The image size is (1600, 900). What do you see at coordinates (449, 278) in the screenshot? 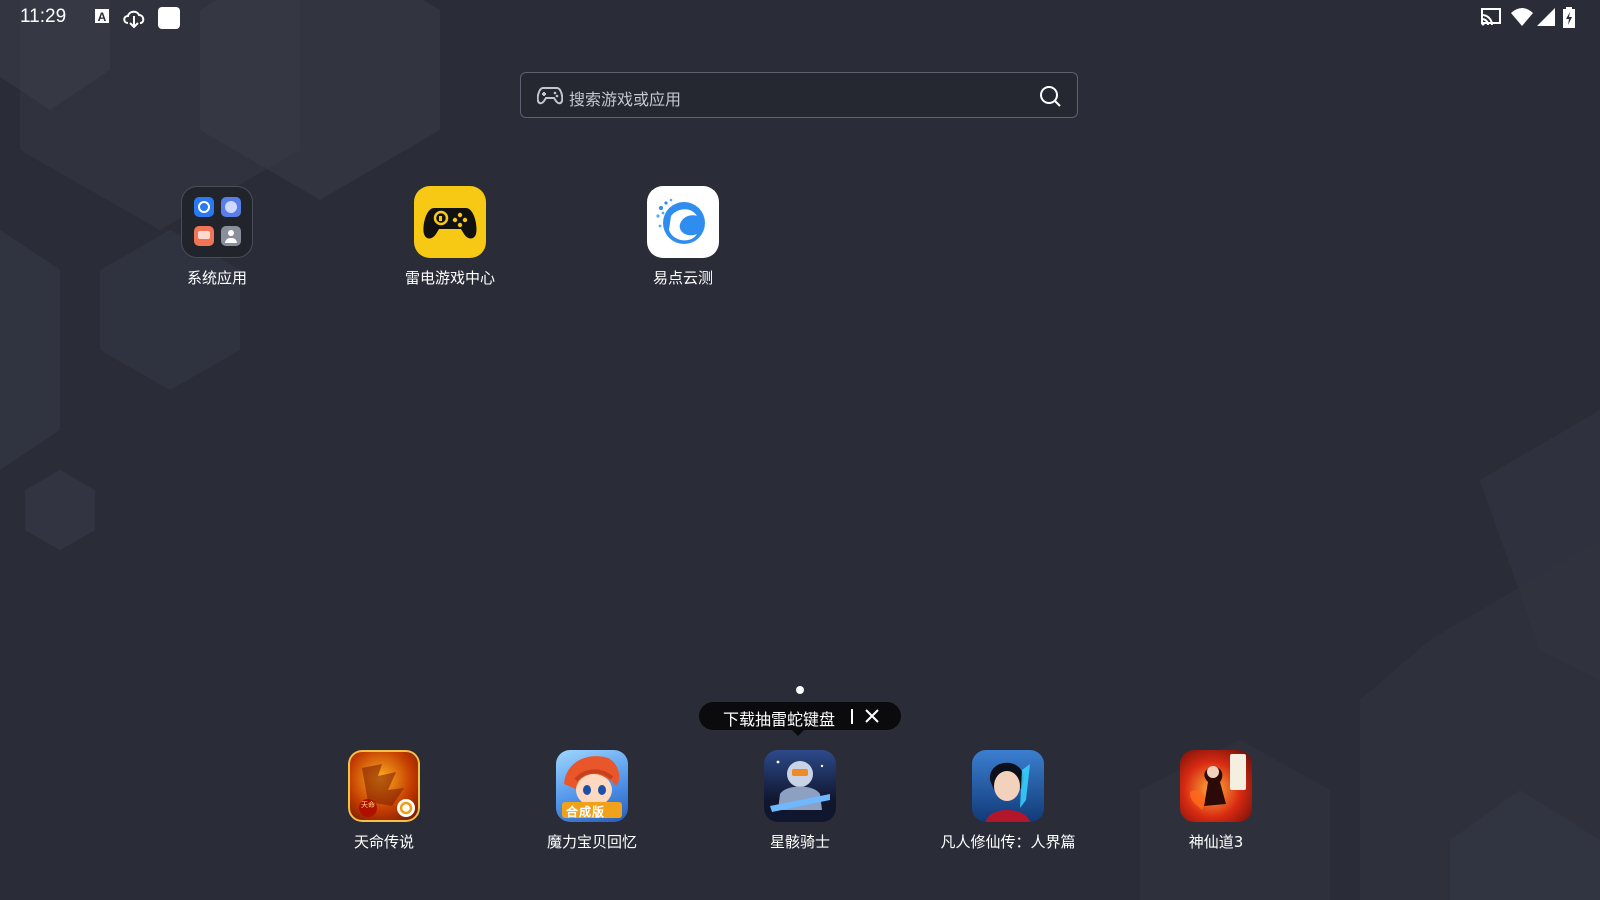
I see `app-label: 雷电游戏中心` at bounding box center [449, 278].